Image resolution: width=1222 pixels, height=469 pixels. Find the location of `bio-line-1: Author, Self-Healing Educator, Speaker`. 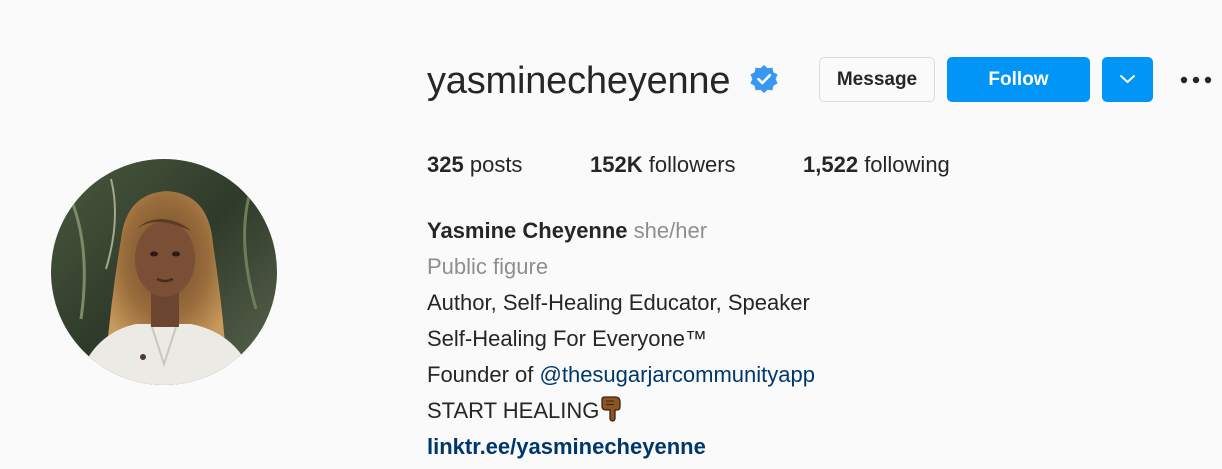

bio-line-1: Author, Self-Healing Educator, Speaker is located at coordinates (618, 302).